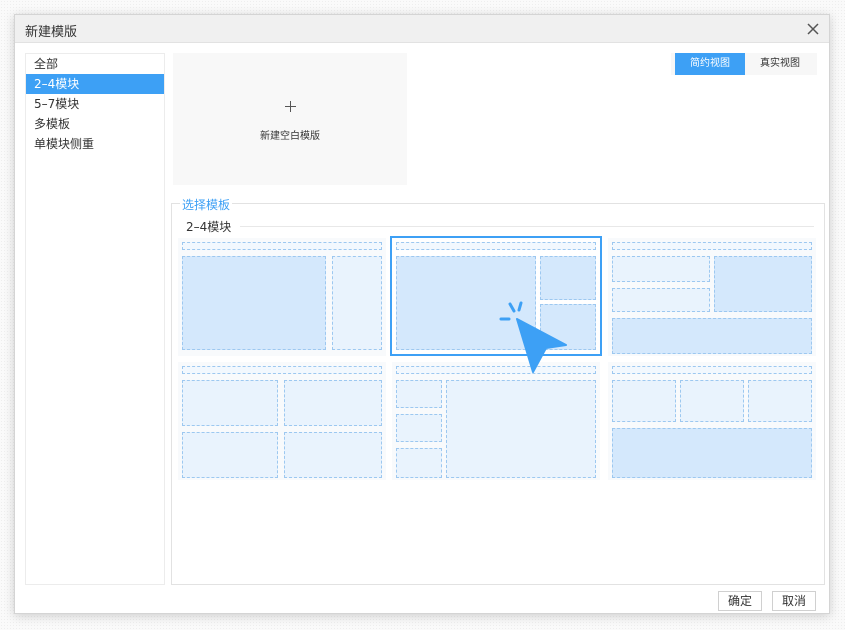 The width and height of the screenshot is (845, 630). What do you see at coordinates (206, 204) in the screenshot?
I see `select-template-legend: 选择模板` at bounding box center [206, 204].